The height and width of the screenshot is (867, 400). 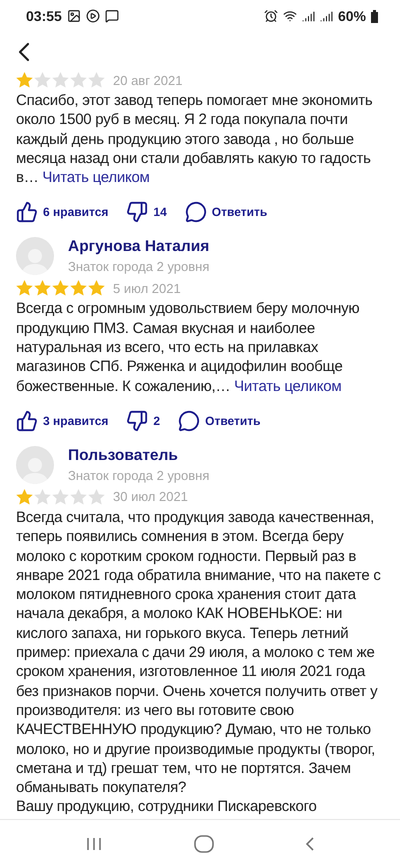 I want to click on chevron-left-icon, so click(x=310, y=843).